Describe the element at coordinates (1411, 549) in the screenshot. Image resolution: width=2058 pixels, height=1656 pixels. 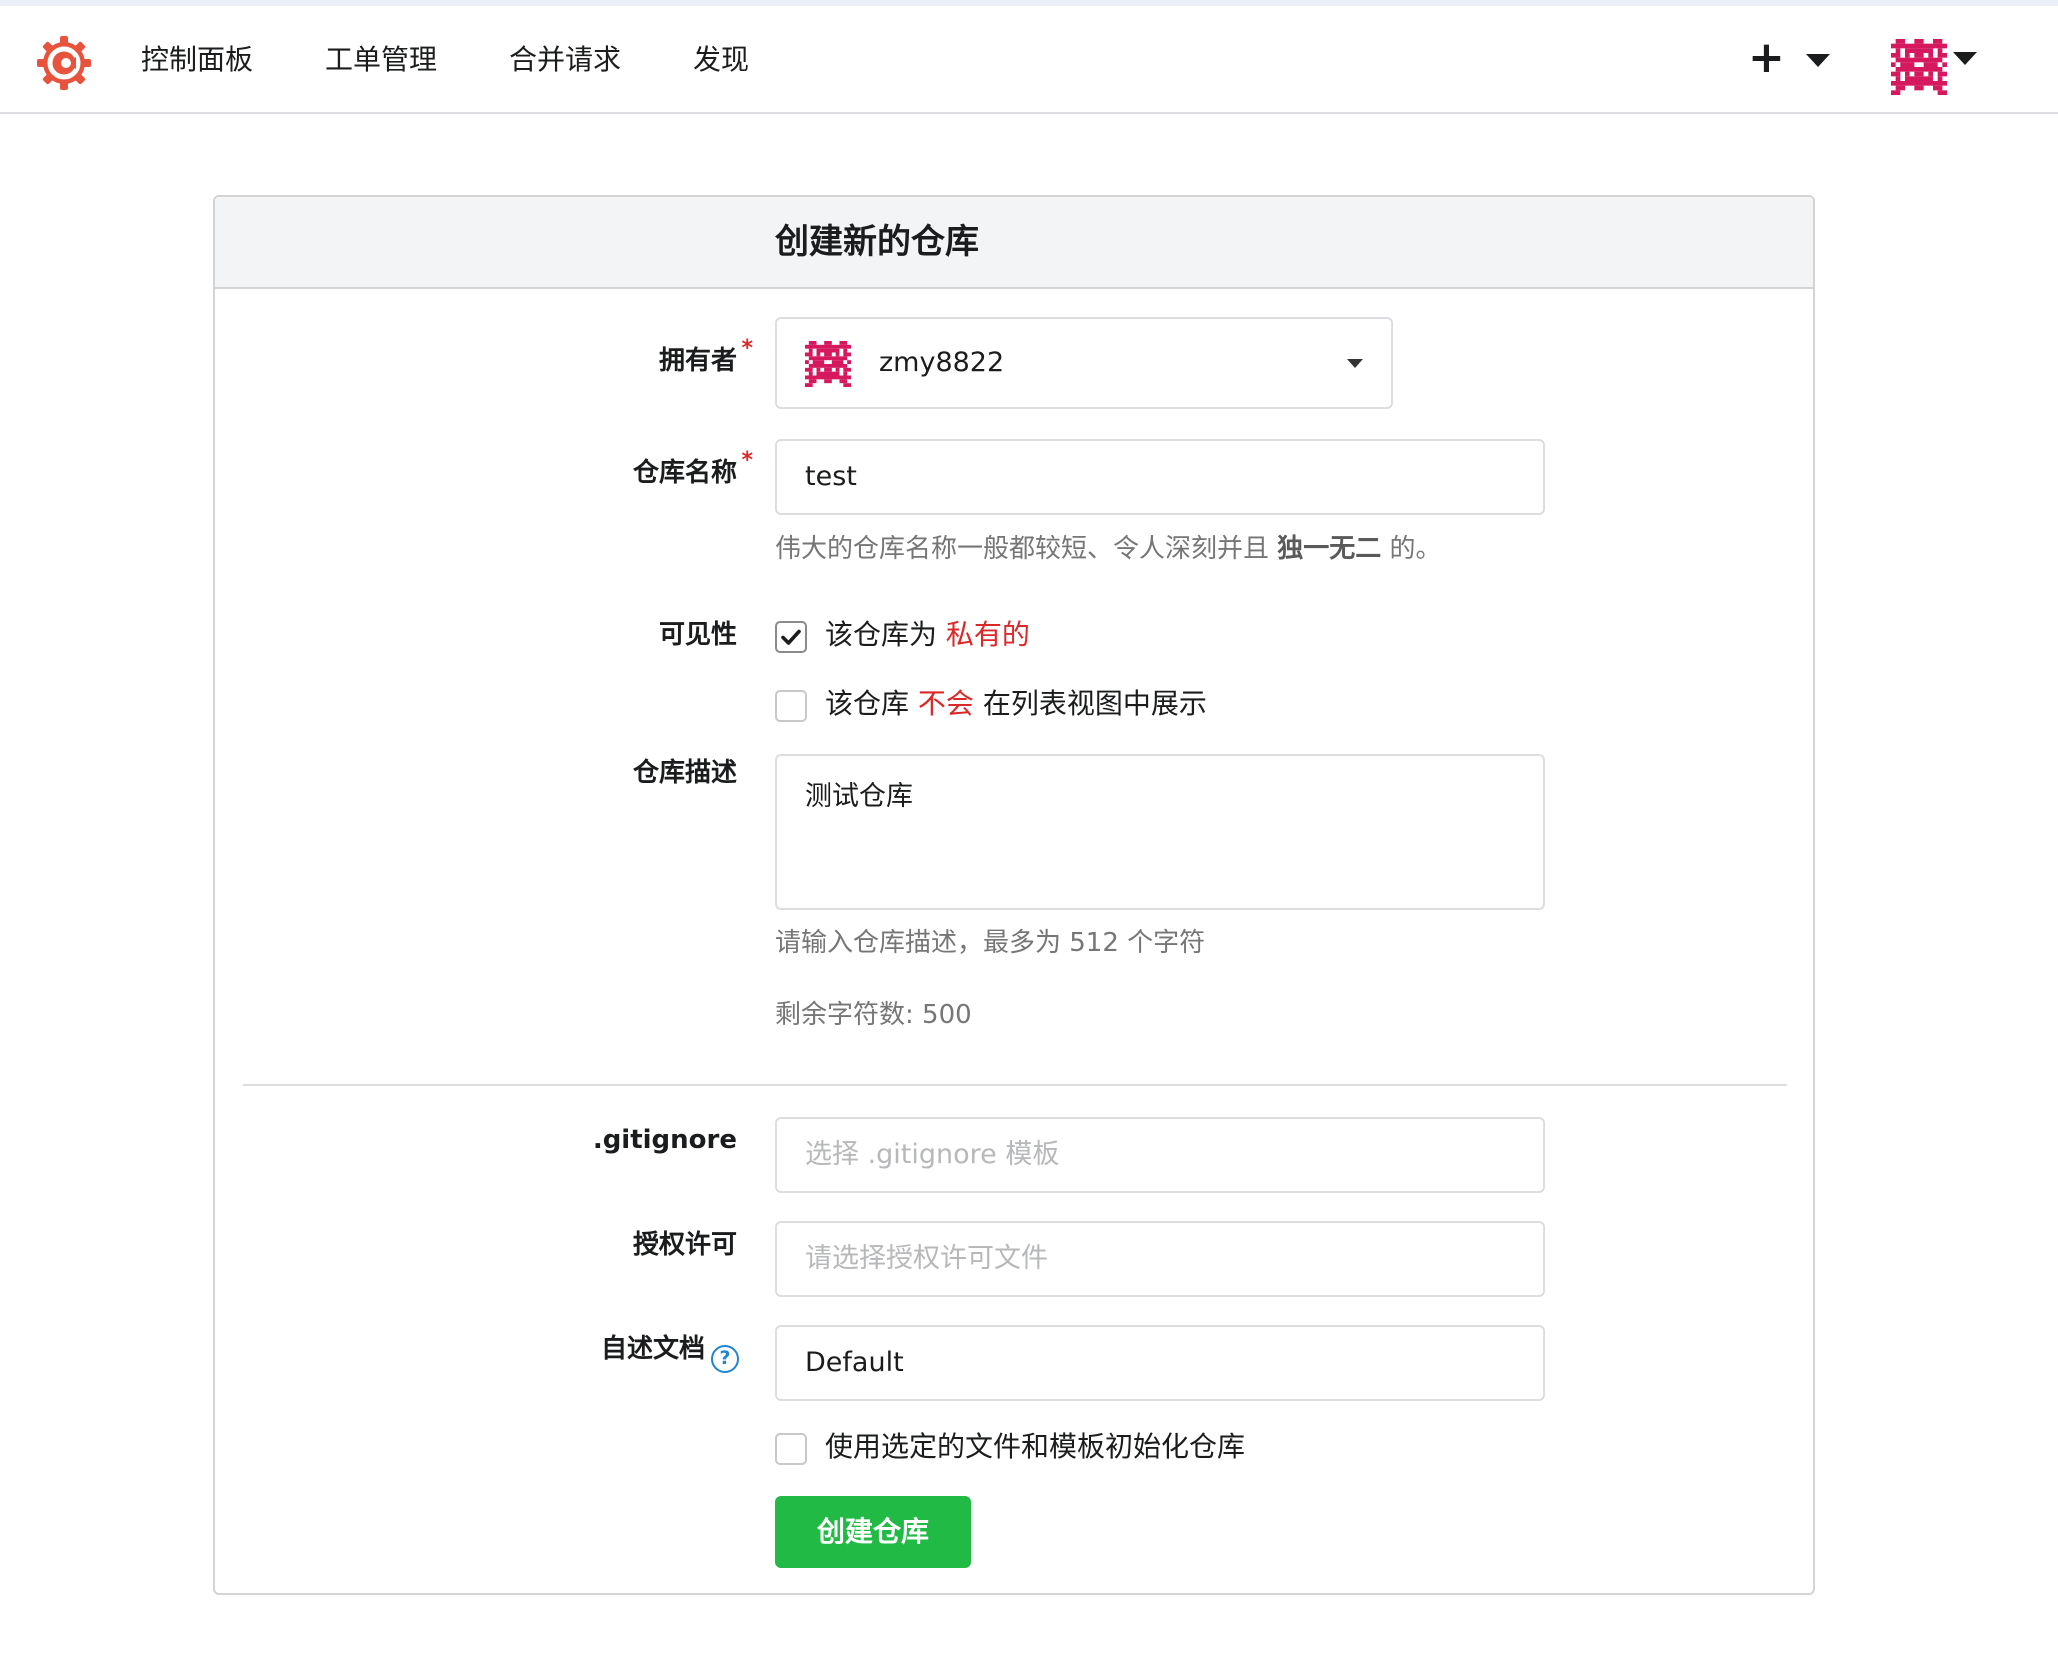
I see `repo-name-help-suffix: 的。` at that location.